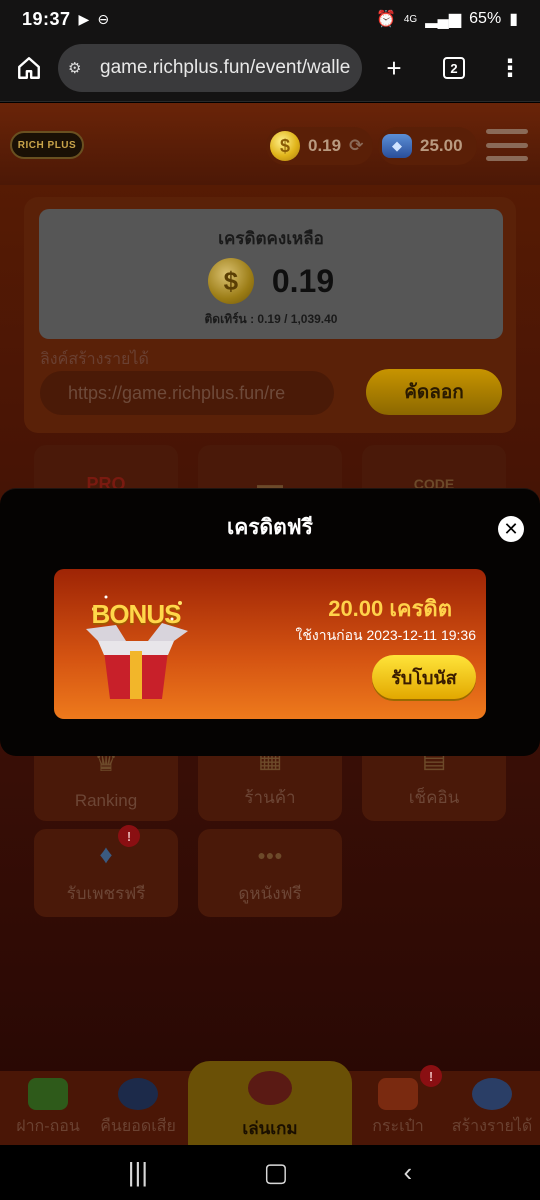 Image resolution: width=540 pixels, height=1200 pixels. What do you see at coordinates (48, 1094) in the screenshot?
I see `cash-icon` at bounding box center [48, 1094].